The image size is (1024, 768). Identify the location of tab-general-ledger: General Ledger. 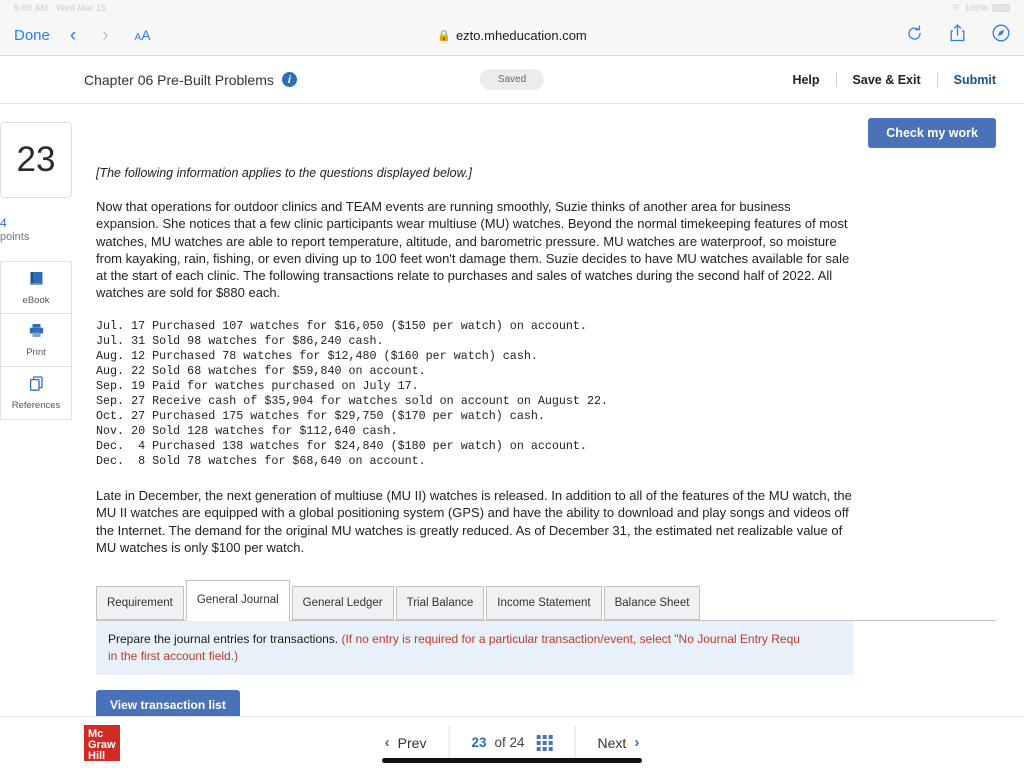
(342, 603).